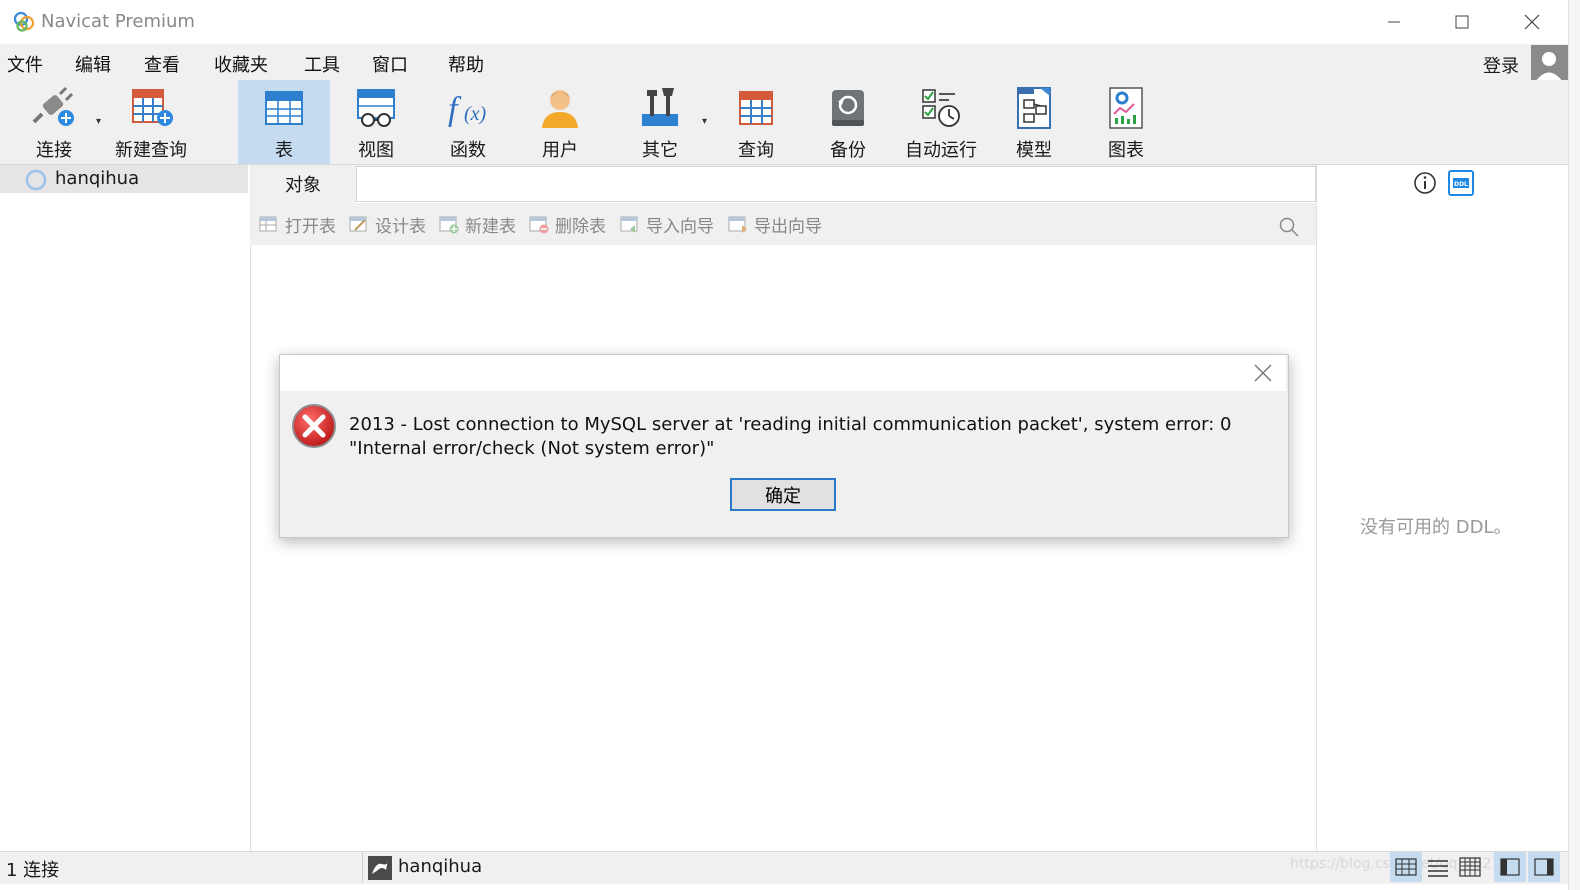 The height and width of the screenshot is (890, 1580). I want to click on detail-view-button, so click(1470, 867).